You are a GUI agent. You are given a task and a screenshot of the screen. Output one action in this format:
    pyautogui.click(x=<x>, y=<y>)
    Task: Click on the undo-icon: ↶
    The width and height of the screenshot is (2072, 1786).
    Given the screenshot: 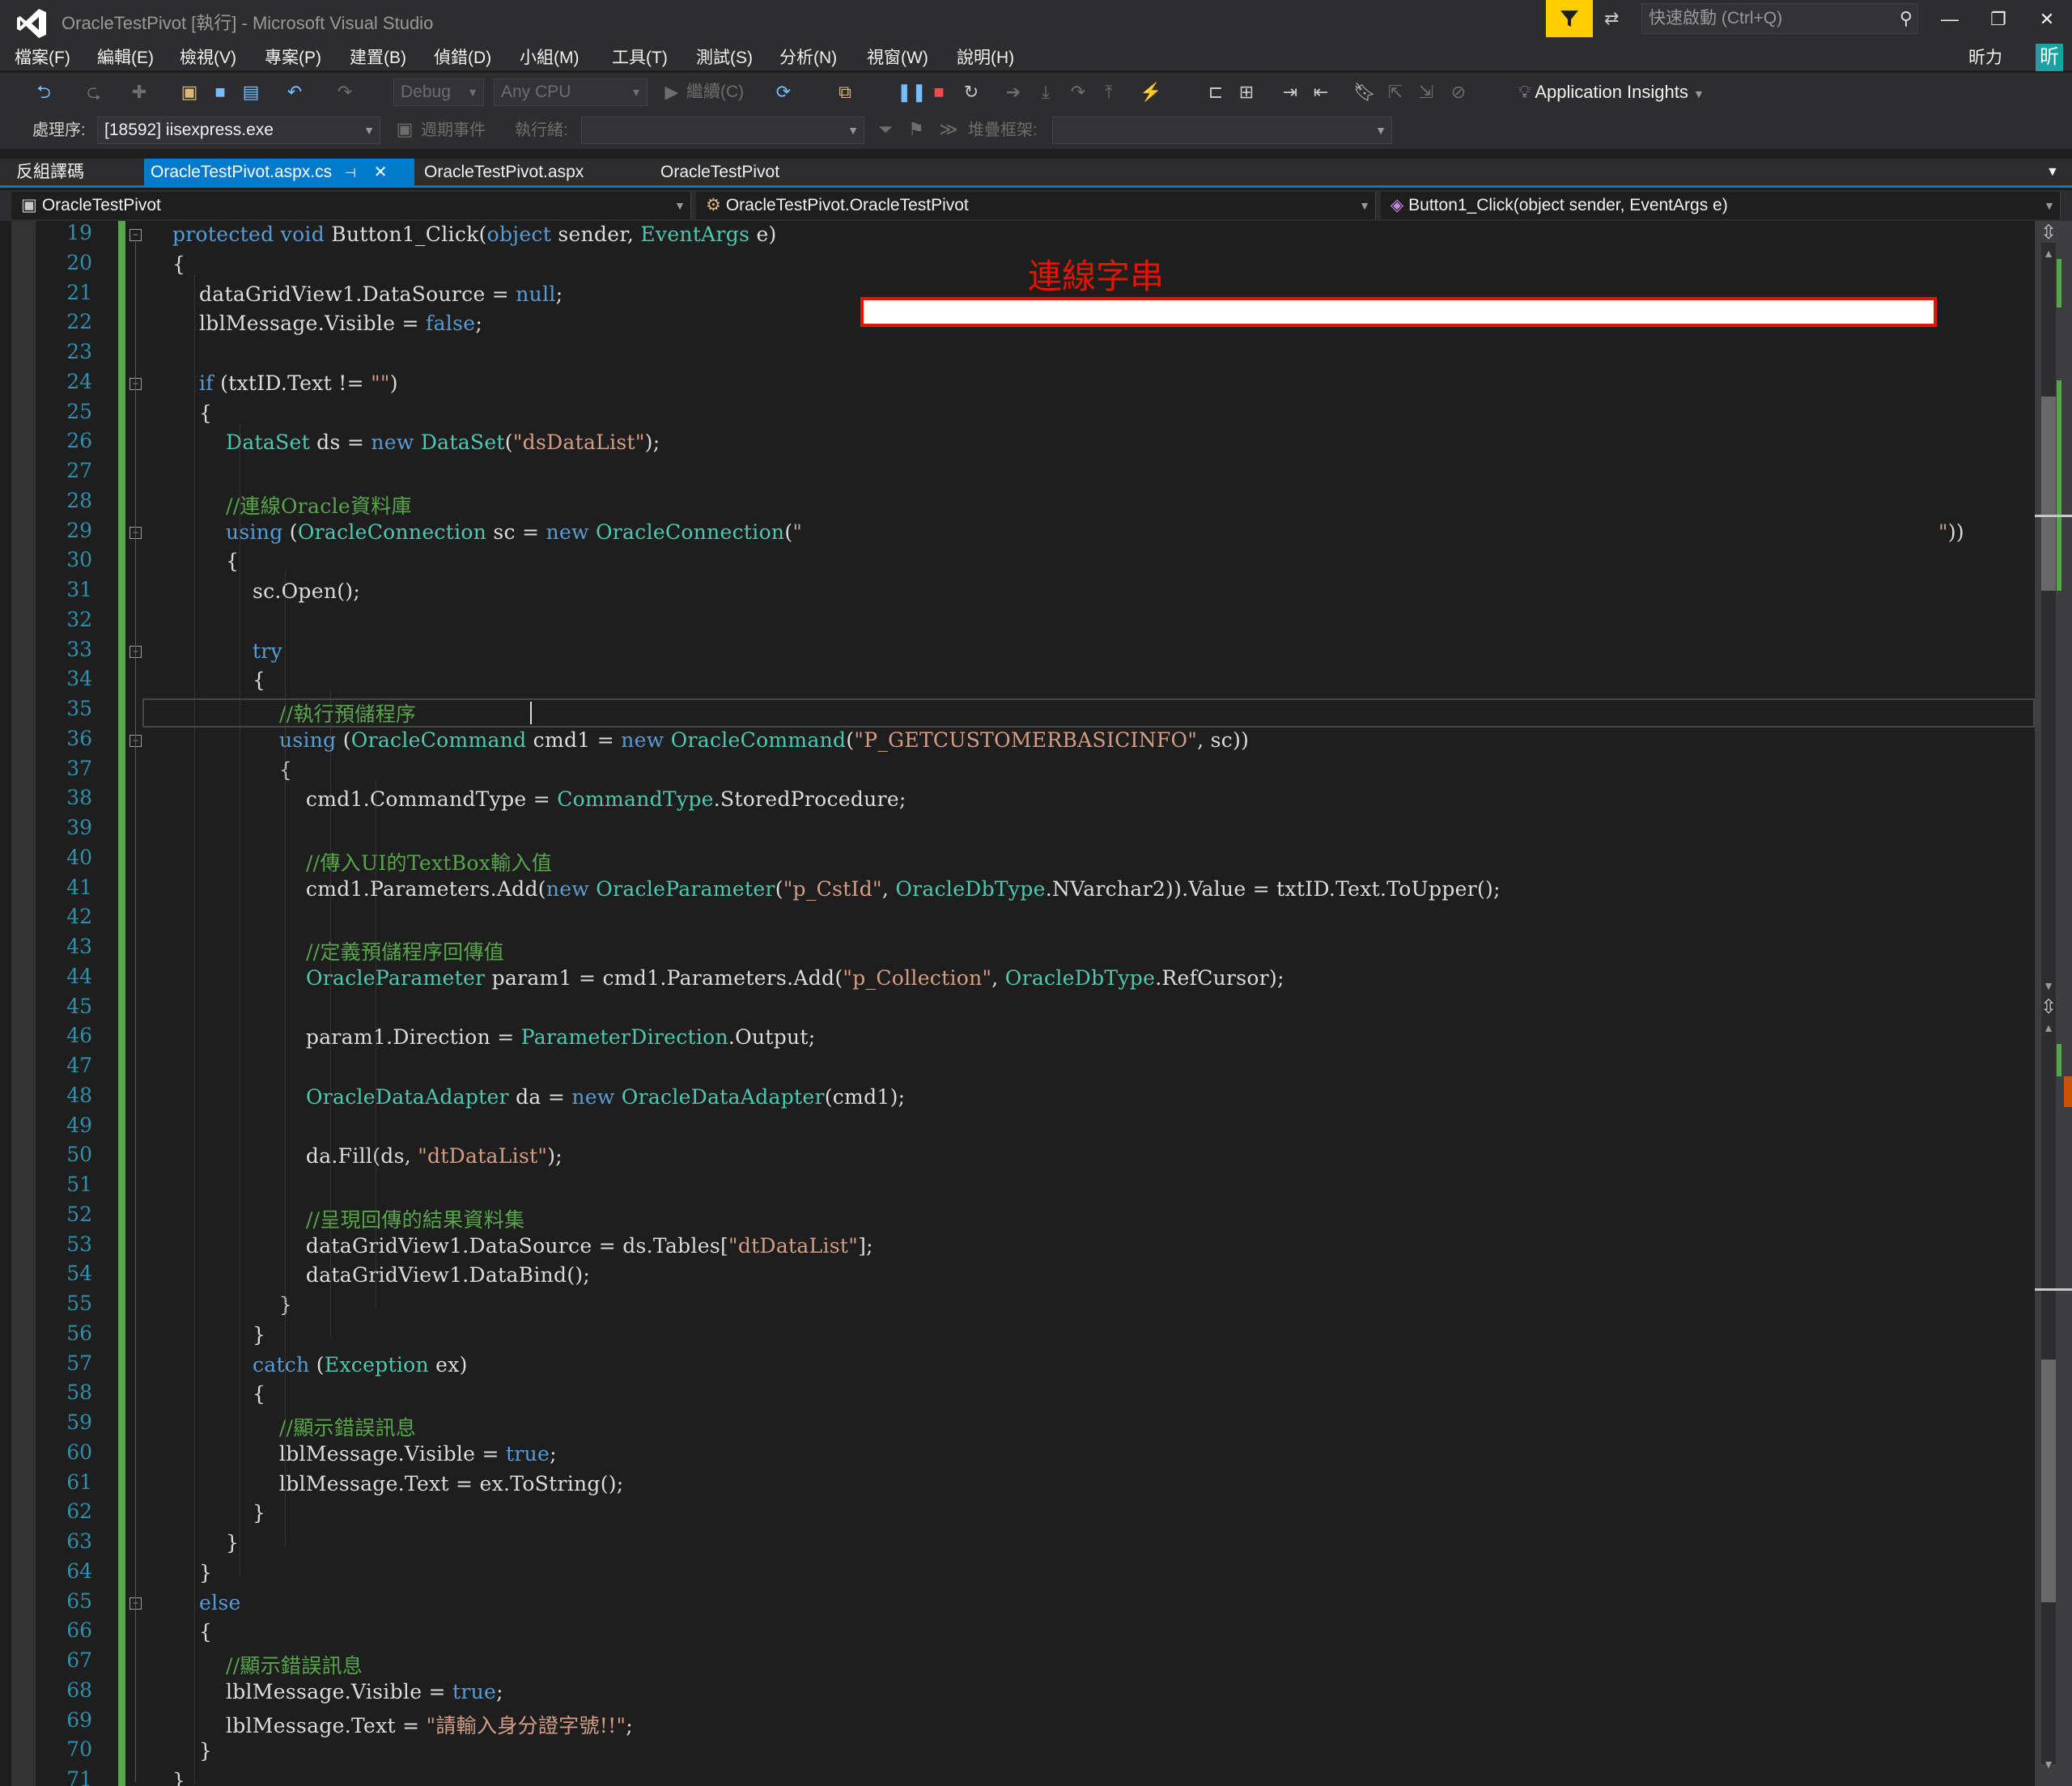 What is the action you would take?
    pyautogui.click(x=294, y=92)
    